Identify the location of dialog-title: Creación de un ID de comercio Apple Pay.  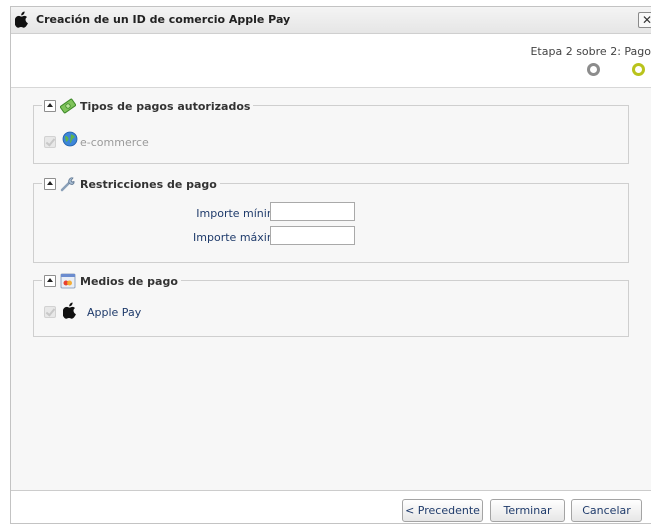
(163, 19).